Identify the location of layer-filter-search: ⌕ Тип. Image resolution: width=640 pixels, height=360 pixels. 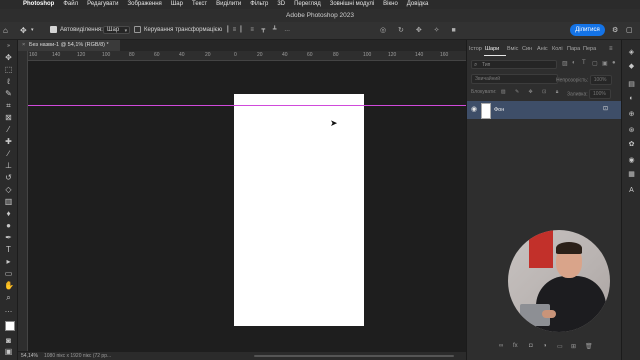
(514, 64).